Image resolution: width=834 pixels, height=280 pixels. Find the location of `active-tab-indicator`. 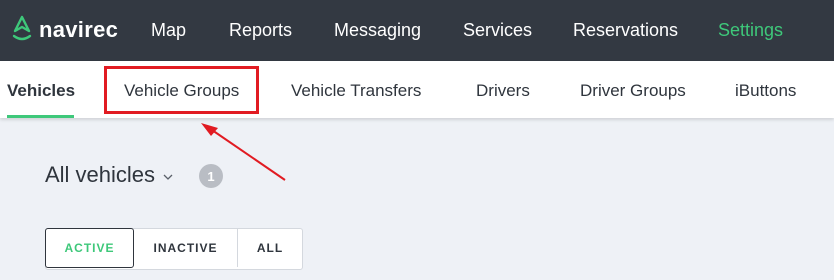

active-tab-indicator is located at coordinates (40, 116).